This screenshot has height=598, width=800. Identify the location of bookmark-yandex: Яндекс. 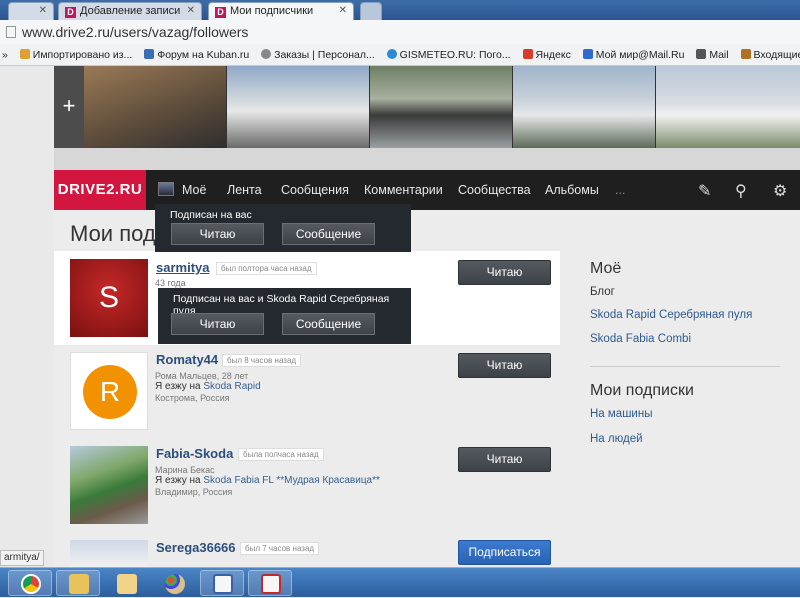
(546, 55).